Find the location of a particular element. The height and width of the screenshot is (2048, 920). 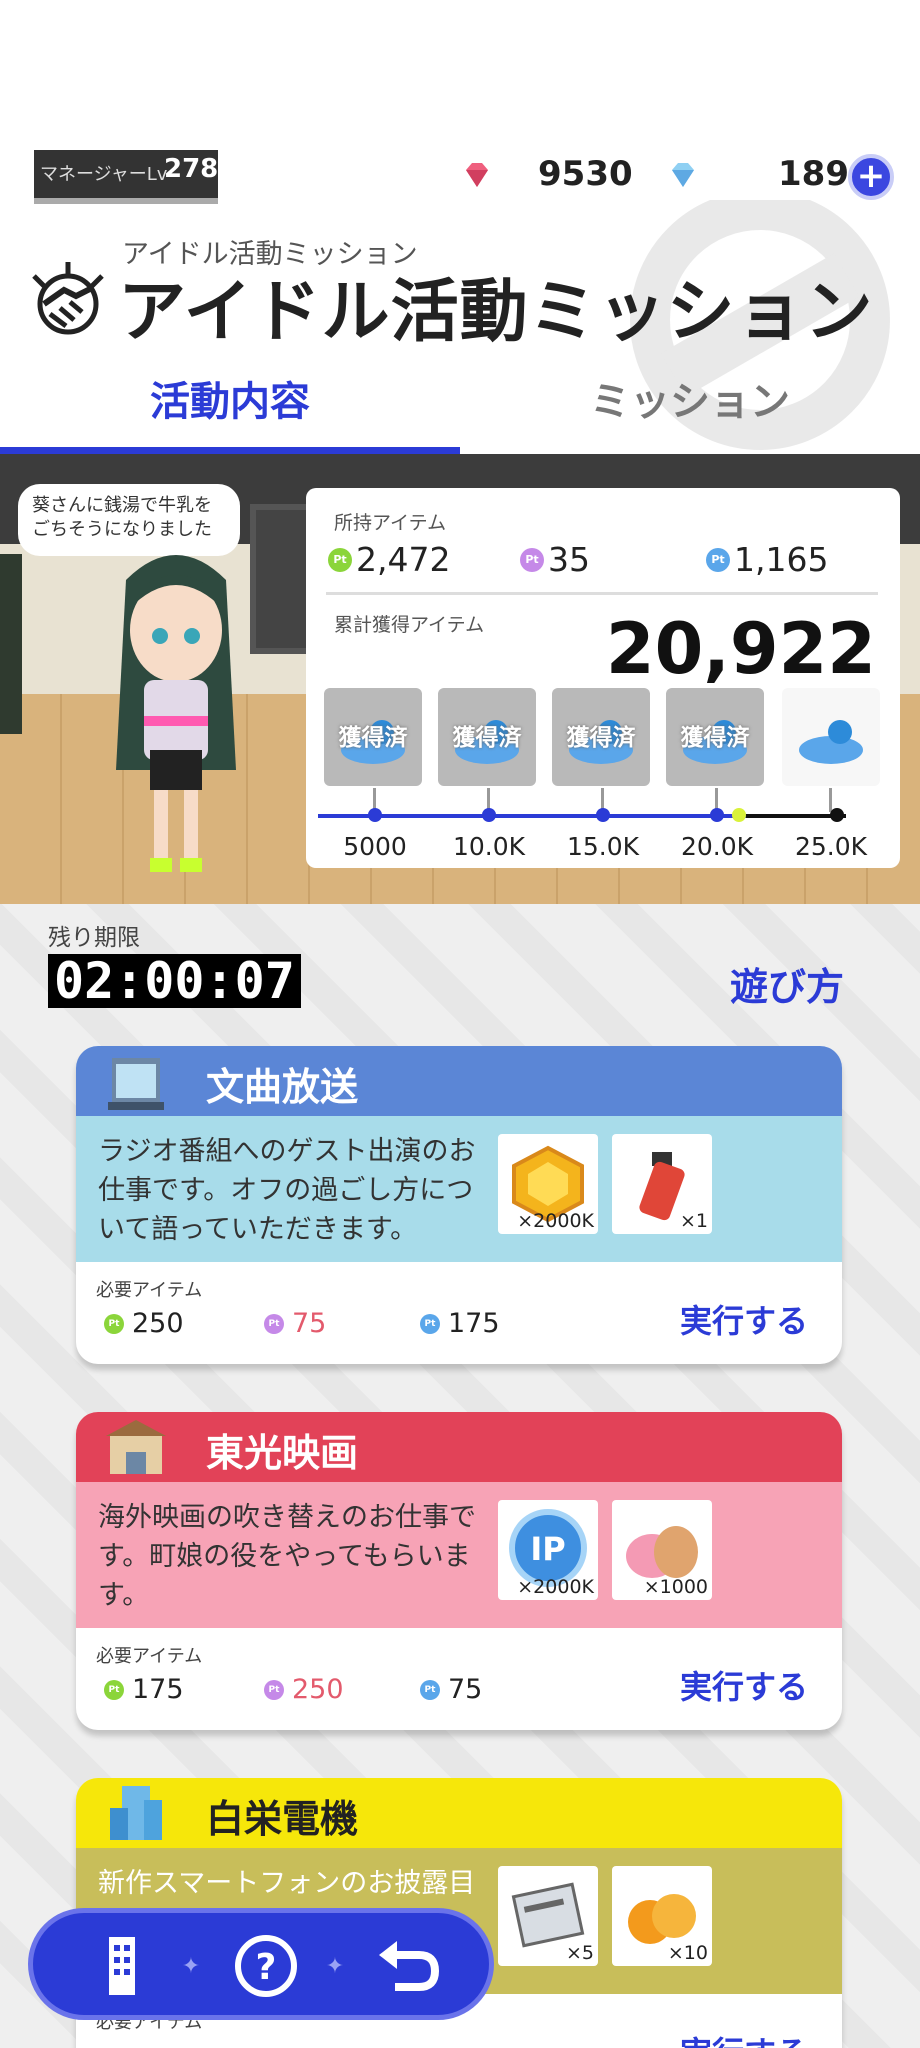

reward-item: ×5 is located at coordinates (548, 1916).